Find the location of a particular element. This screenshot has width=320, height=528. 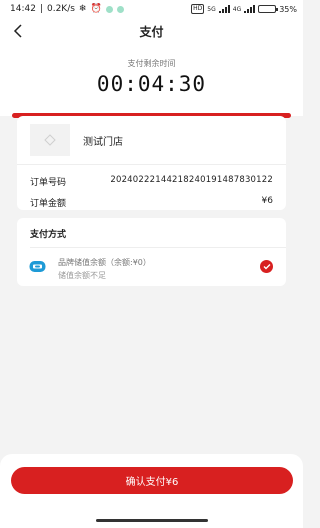

store-name: 测试门店 is located at coordinates (103, 142).